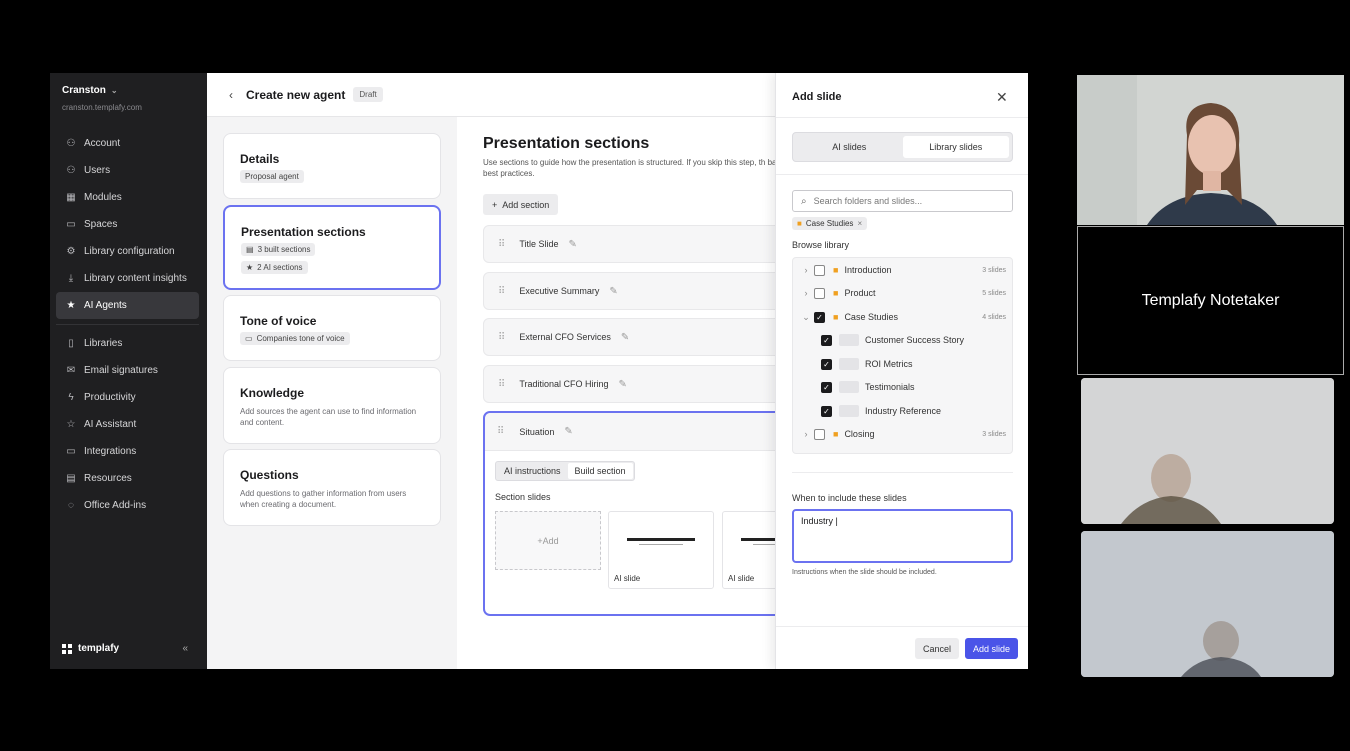 The image size is (1350, 751). I want to click on sidebar-footer: templafy «, so click(125, 648).